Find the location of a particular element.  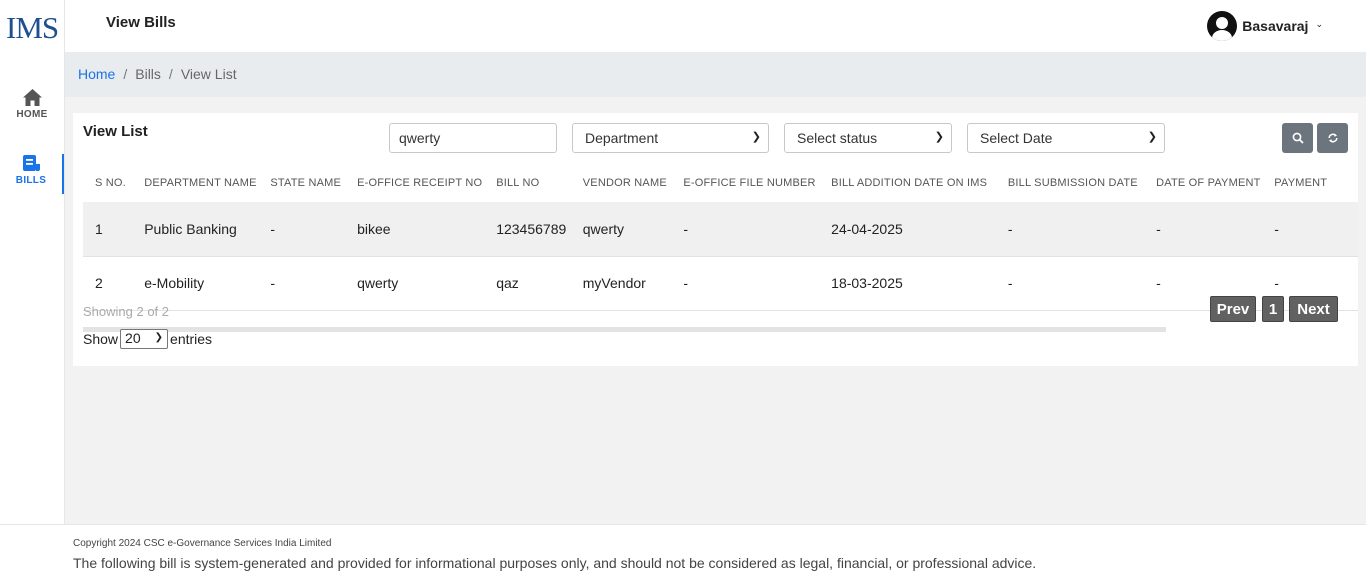

column-header: STATE NAME is located at coordinates (306, 183).